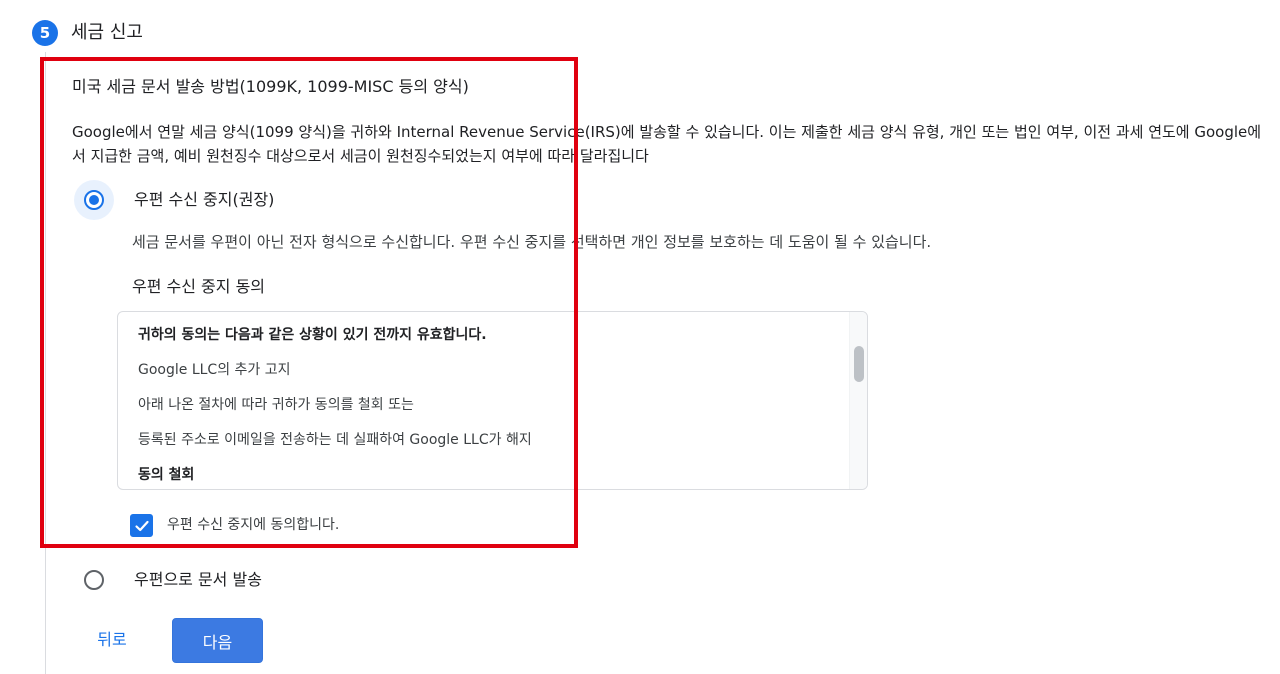  What do you see at coordinates (276, 405) in the screenshot?
I see `consent-line: 아래 나온 절차에 따라 귀하가 동의를 철회 또는` at bounding box center [276, 405].